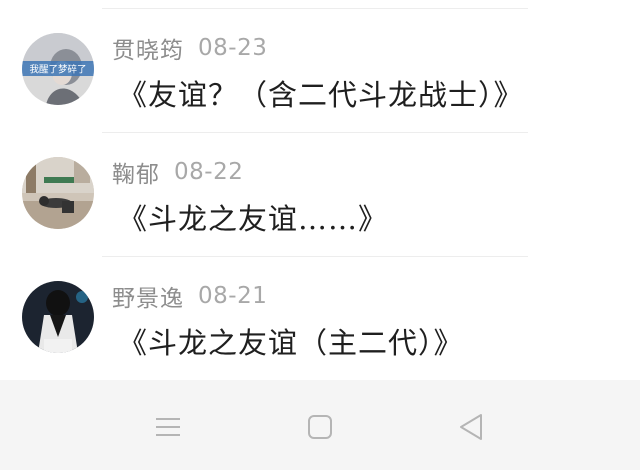  I want to click on avatar-image: 我醒了梦碎了, so click(58, 69).